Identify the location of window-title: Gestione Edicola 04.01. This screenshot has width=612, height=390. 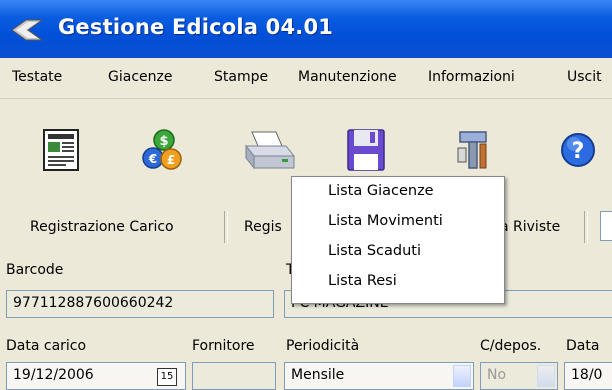
(196, 27).